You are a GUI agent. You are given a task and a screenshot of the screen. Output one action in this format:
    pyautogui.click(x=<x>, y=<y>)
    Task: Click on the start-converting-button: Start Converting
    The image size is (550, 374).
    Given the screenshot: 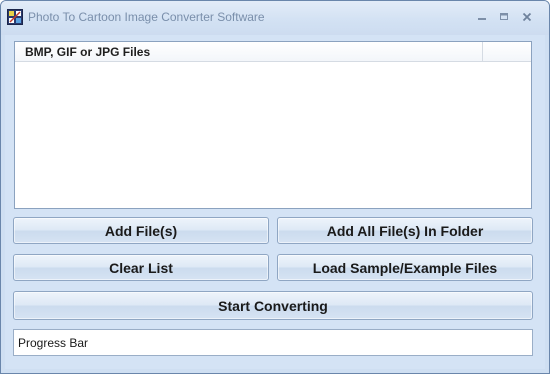 What is the action you would take?
    pyautogui.click(x=273, y=305)
    